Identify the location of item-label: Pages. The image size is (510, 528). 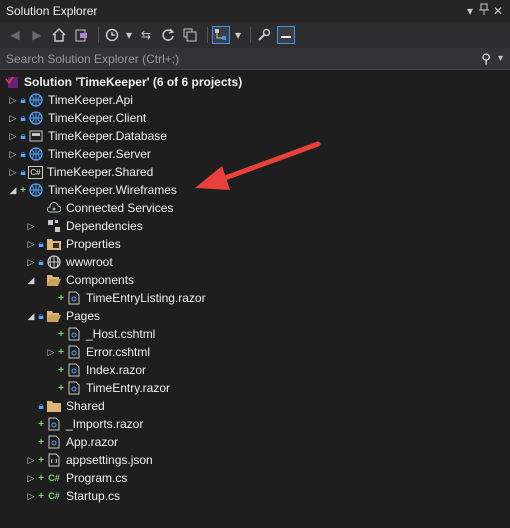
(83, 316).